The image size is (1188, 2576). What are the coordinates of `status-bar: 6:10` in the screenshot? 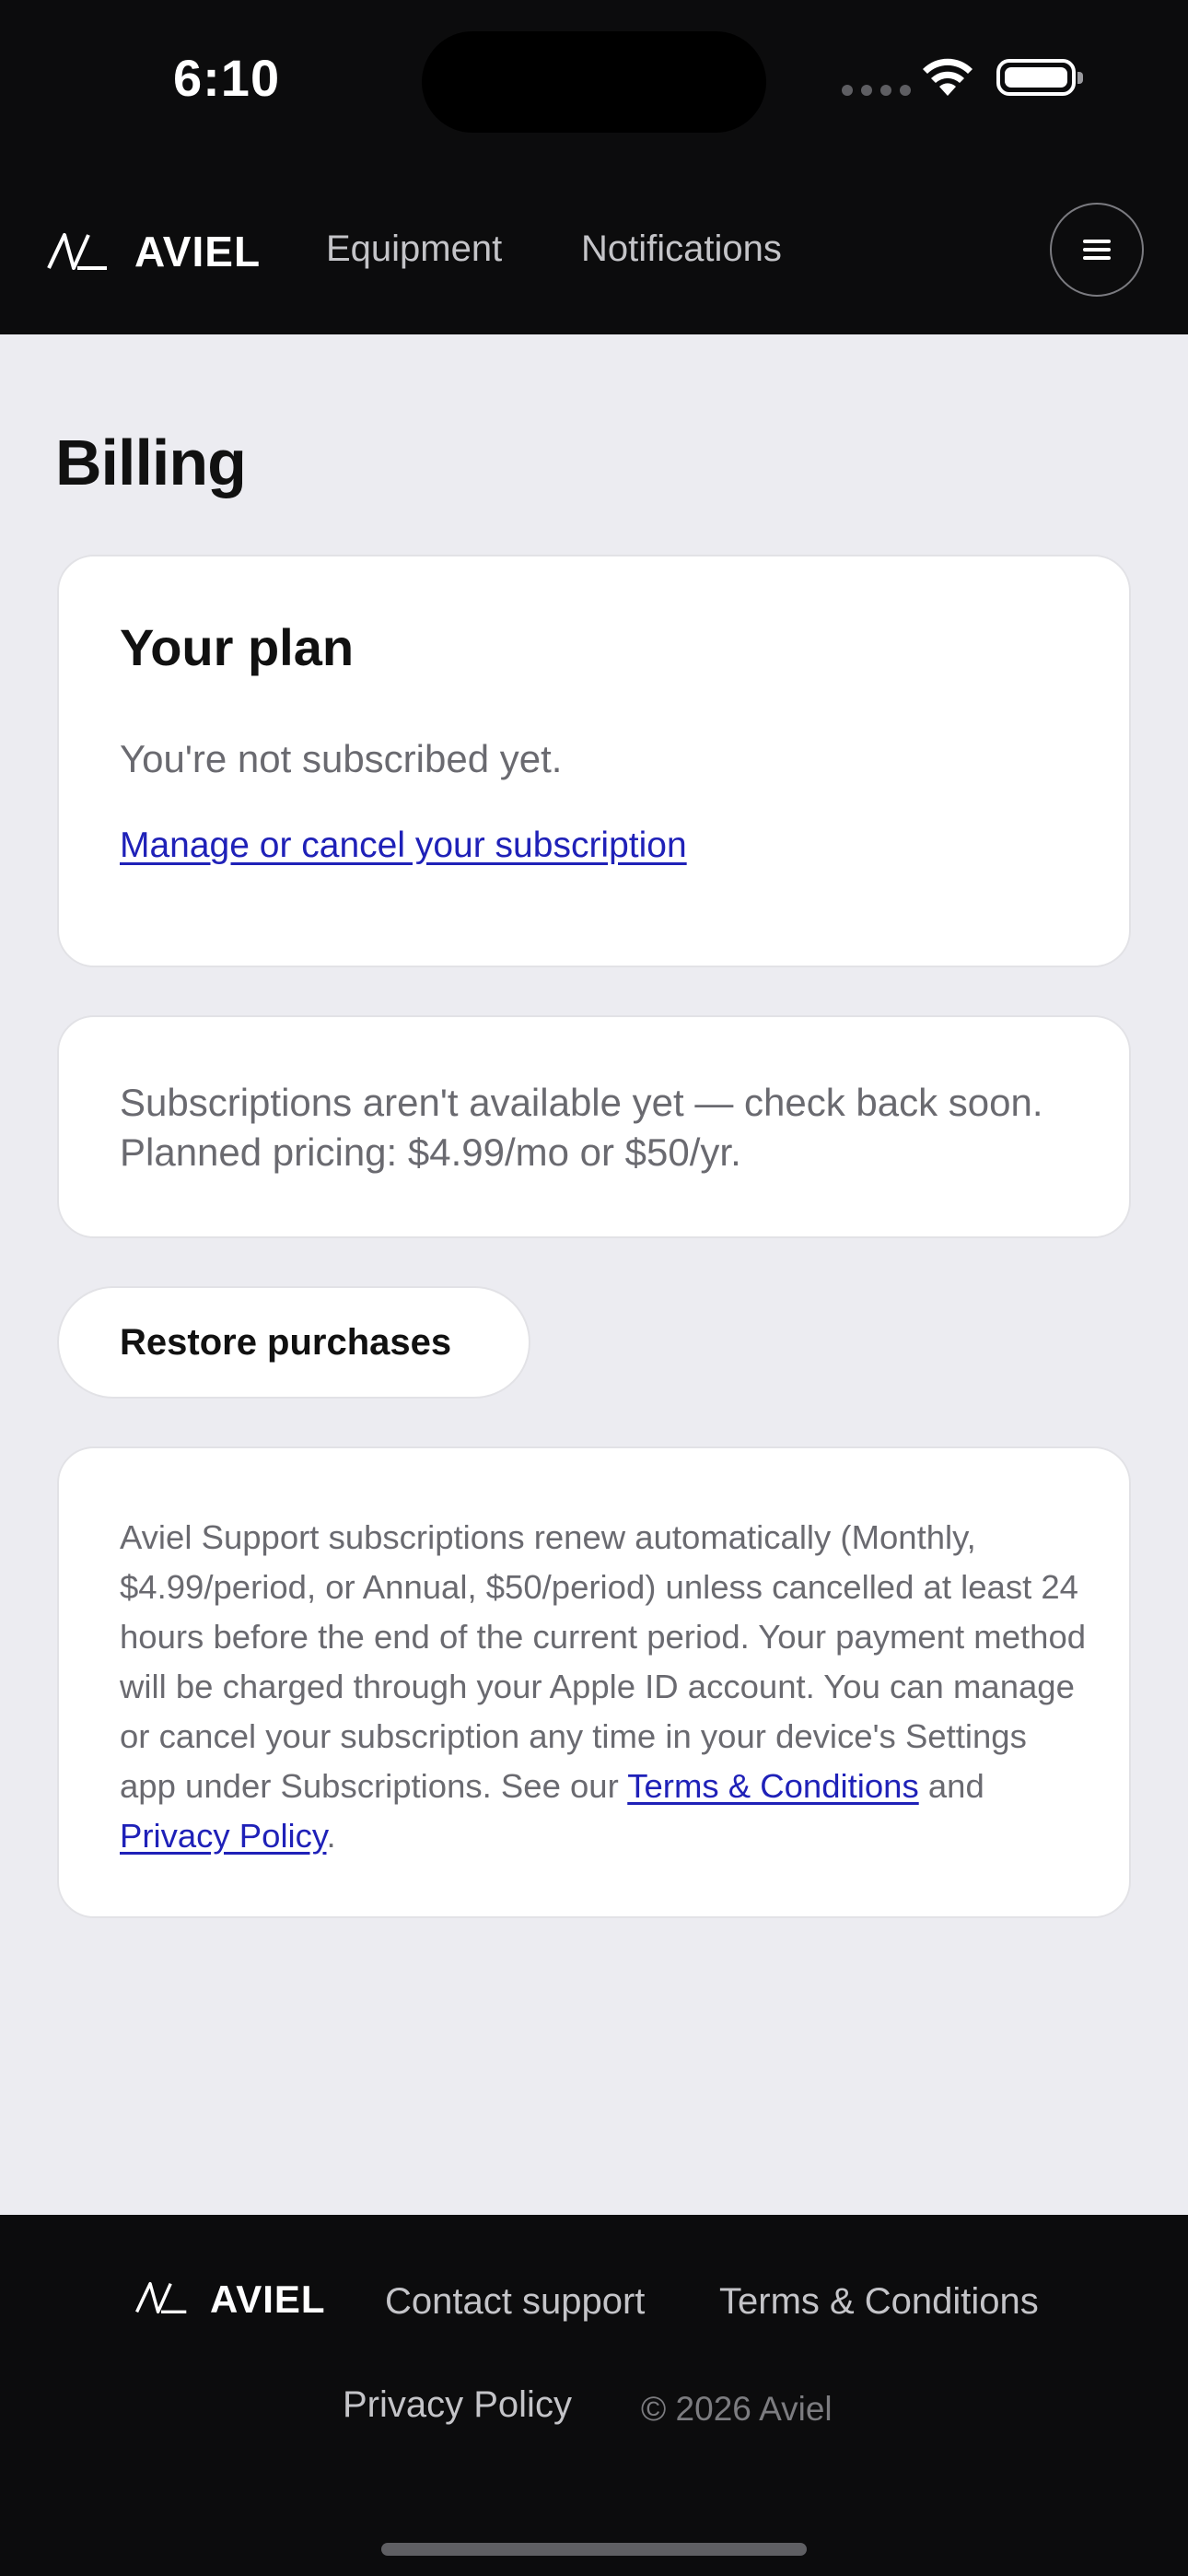 It's located at (594, 83).